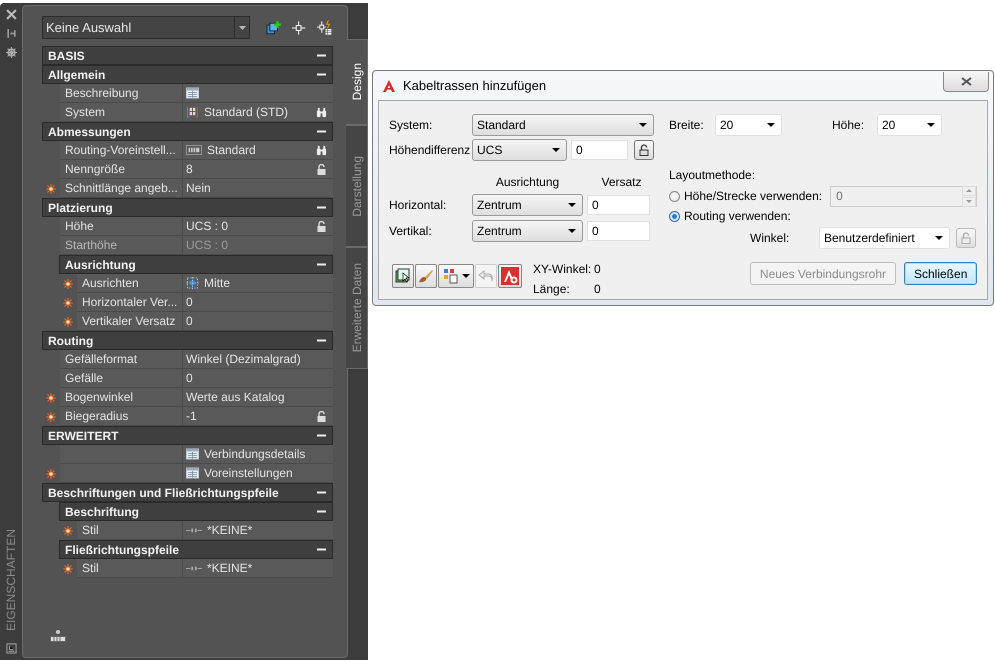  Describe the element at coordinates (189, 169) in the screenshot. I see `property-value: 8` at that location.